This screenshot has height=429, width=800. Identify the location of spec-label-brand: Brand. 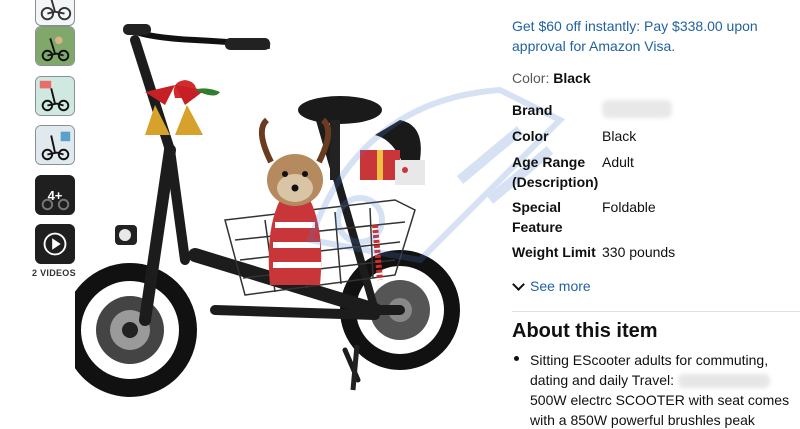
(532, 110).